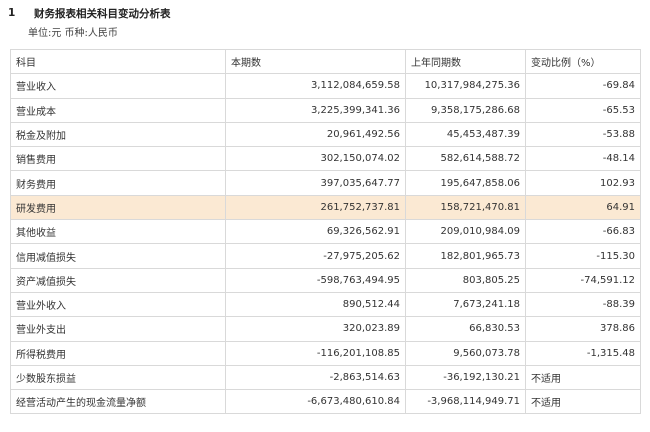  I want to click on table-row: 营业外支出 320,023.89 66,830.53 378.86, so click(325, 329).